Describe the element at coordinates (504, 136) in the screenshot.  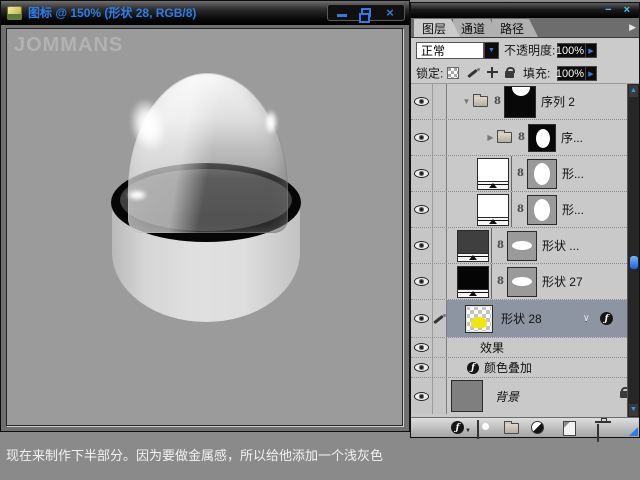
I see `folder-icon` at that location.